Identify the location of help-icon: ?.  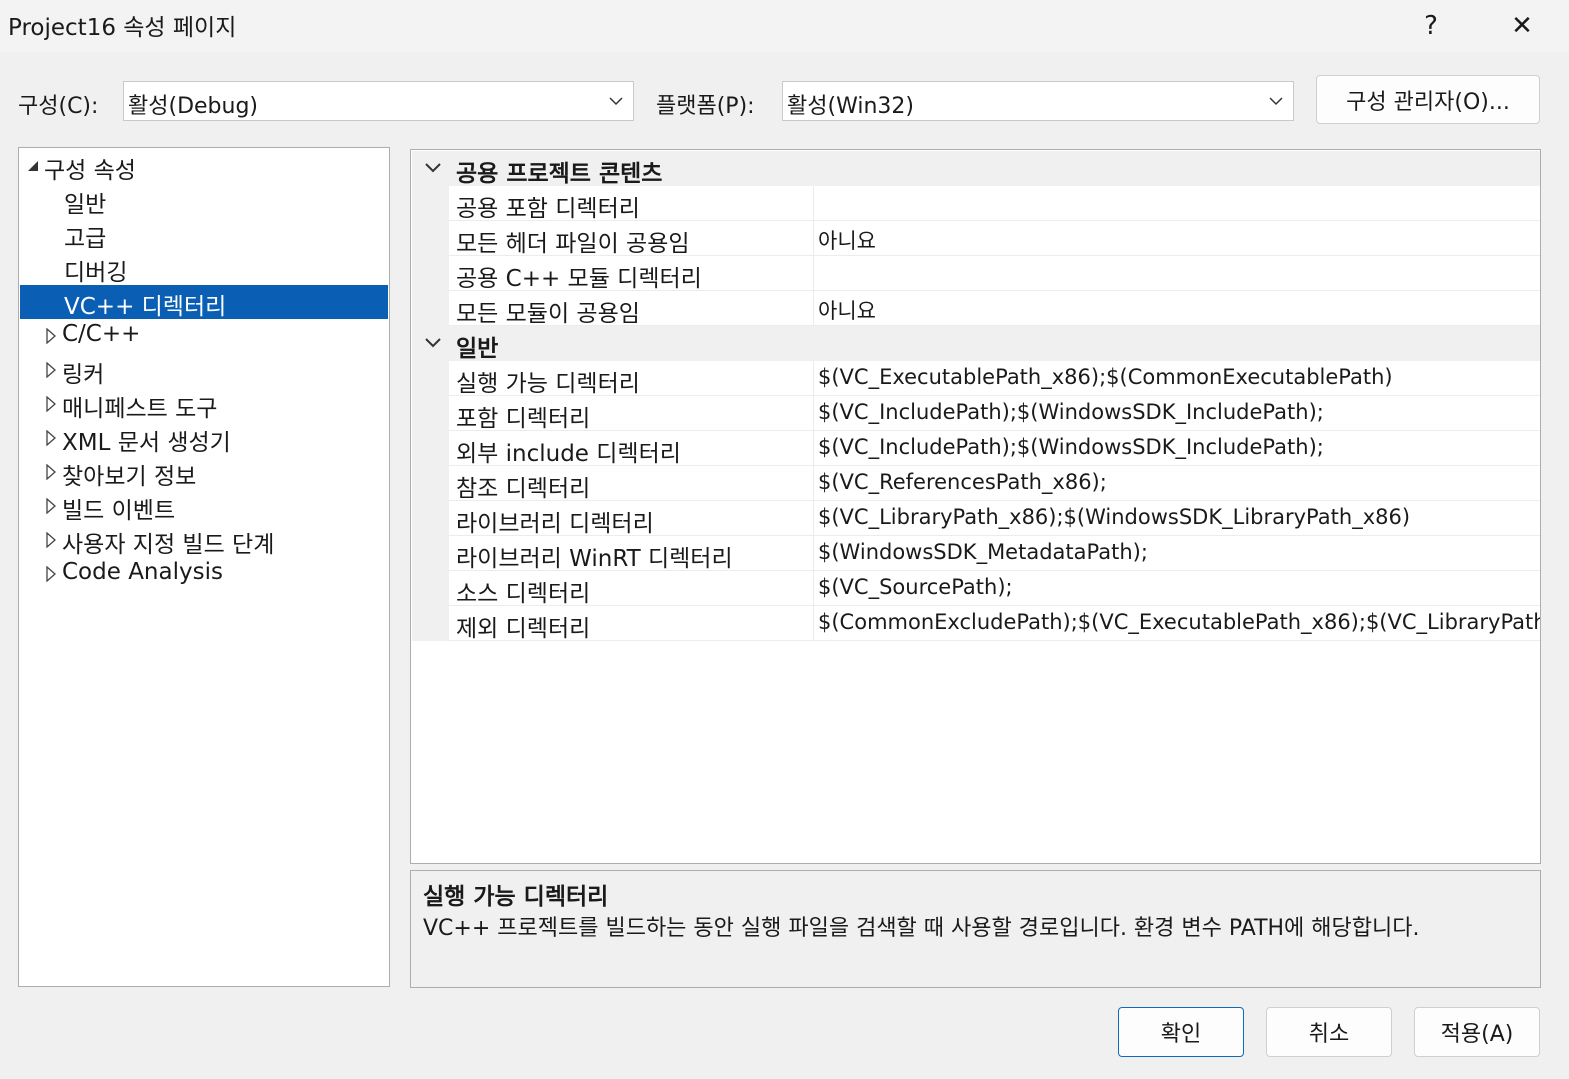
(1431, 26).